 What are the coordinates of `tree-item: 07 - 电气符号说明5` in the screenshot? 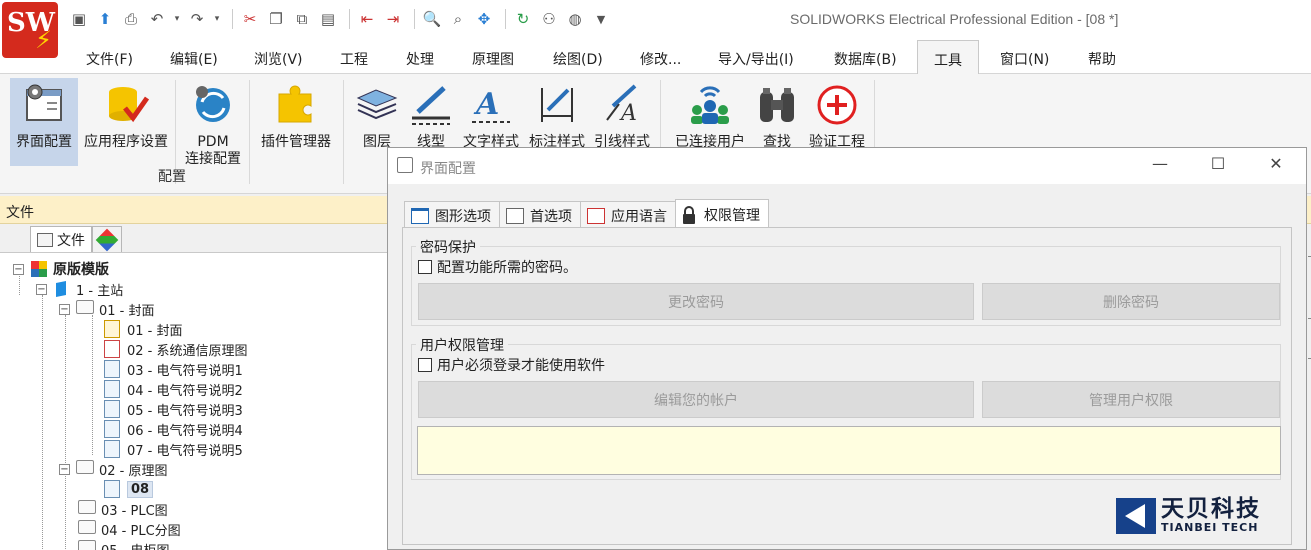 It's located at (173, 449).